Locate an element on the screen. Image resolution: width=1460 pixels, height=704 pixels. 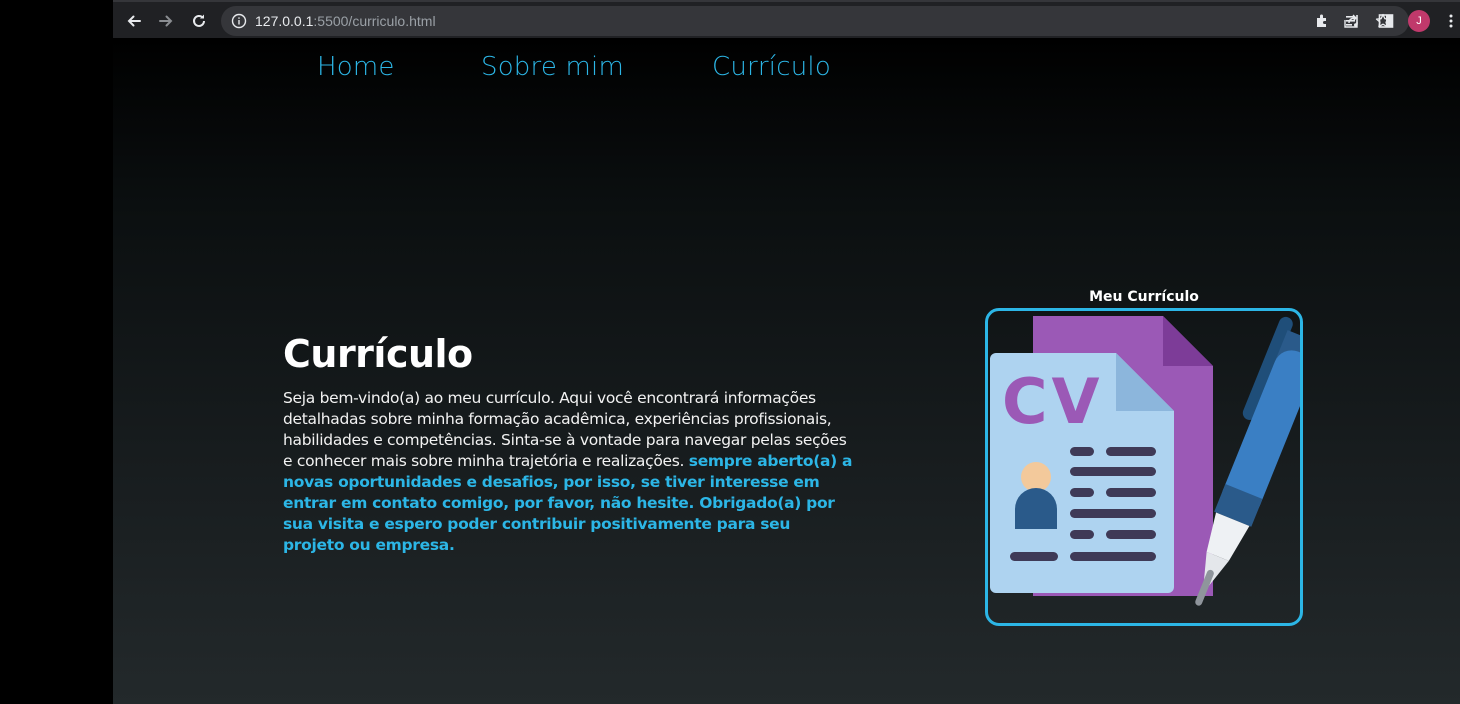
back-button is located at coordinates (134, 21).